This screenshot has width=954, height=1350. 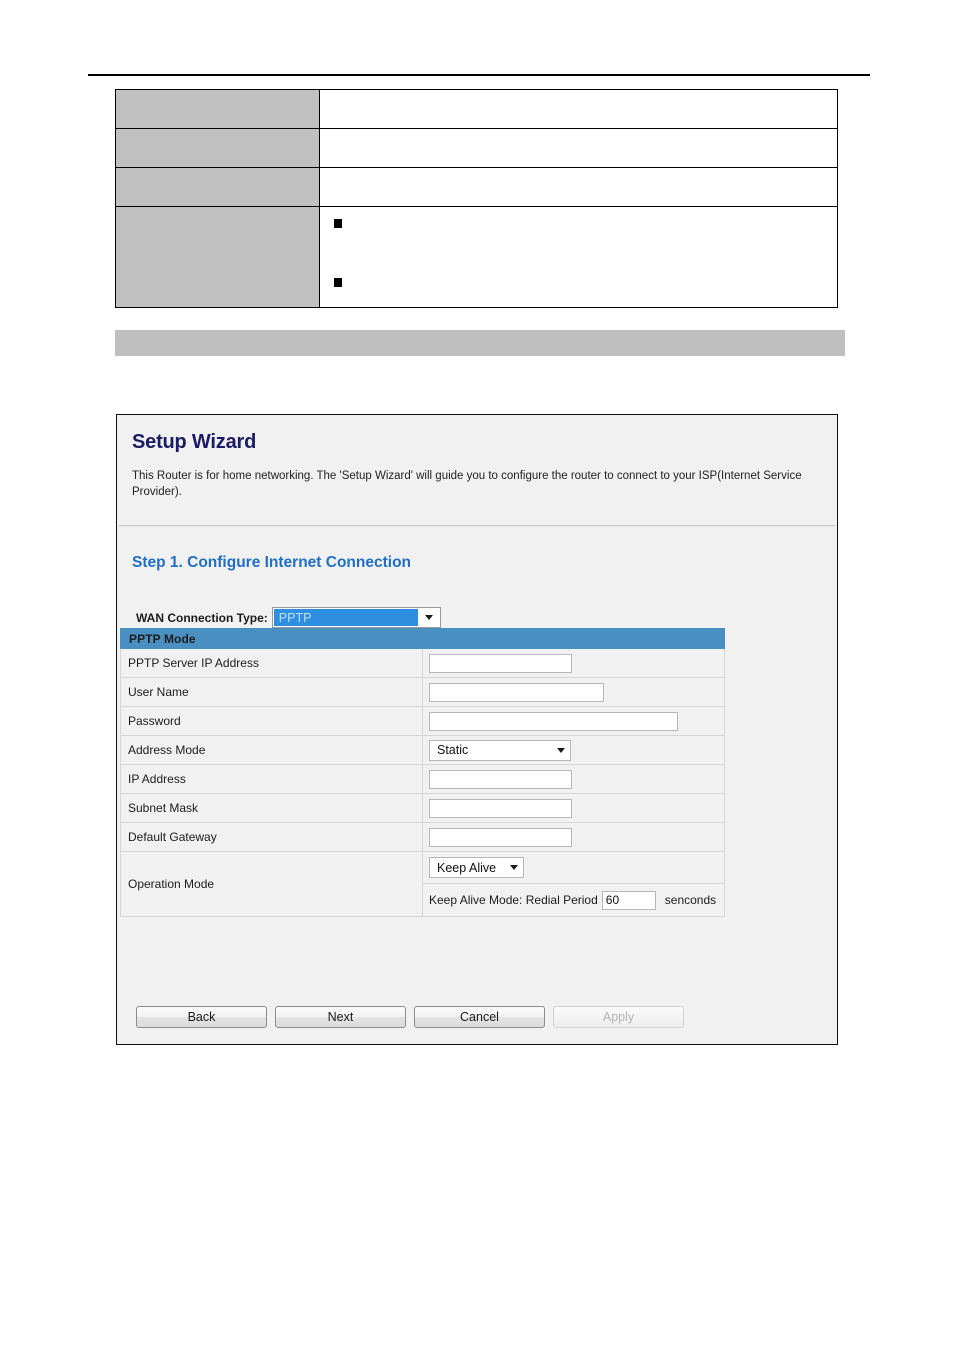 What do you see at coordinates (578, 257) in the screenshot?
I see `spec-bullet-cell` at bounding box center [578, 257].